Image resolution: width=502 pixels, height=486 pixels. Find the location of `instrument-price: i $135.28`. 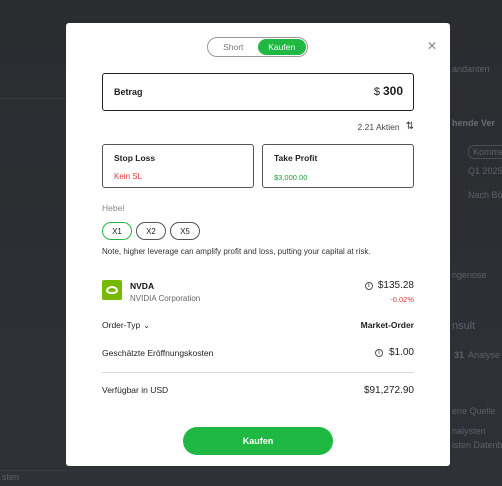

instrument-price: i $135.28 is located at coordinates (389, 285).